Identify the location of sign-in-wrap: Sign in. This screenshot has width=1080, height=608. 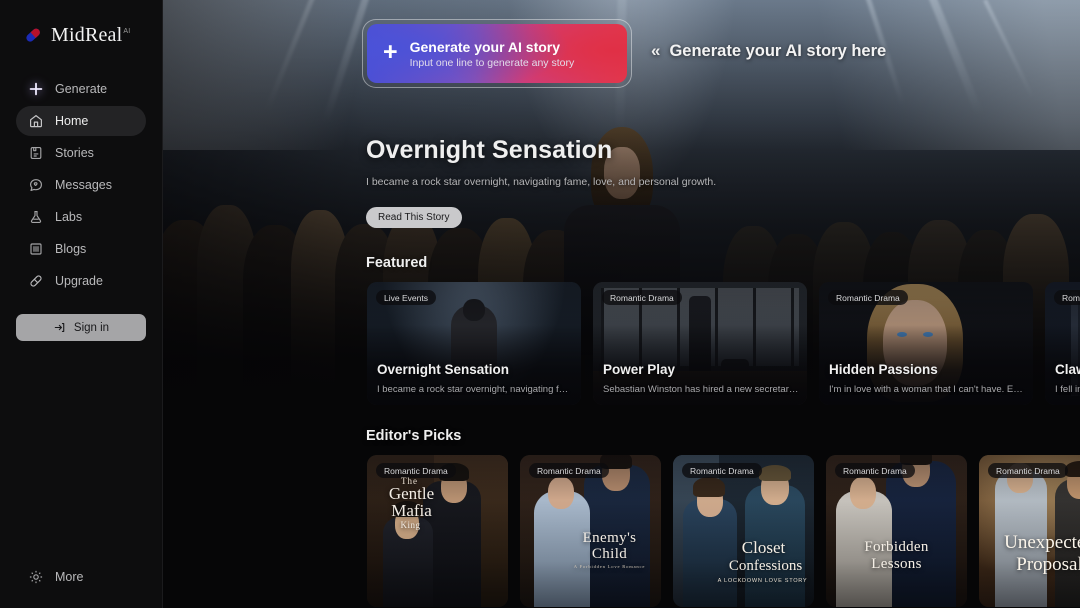
(81, 322).